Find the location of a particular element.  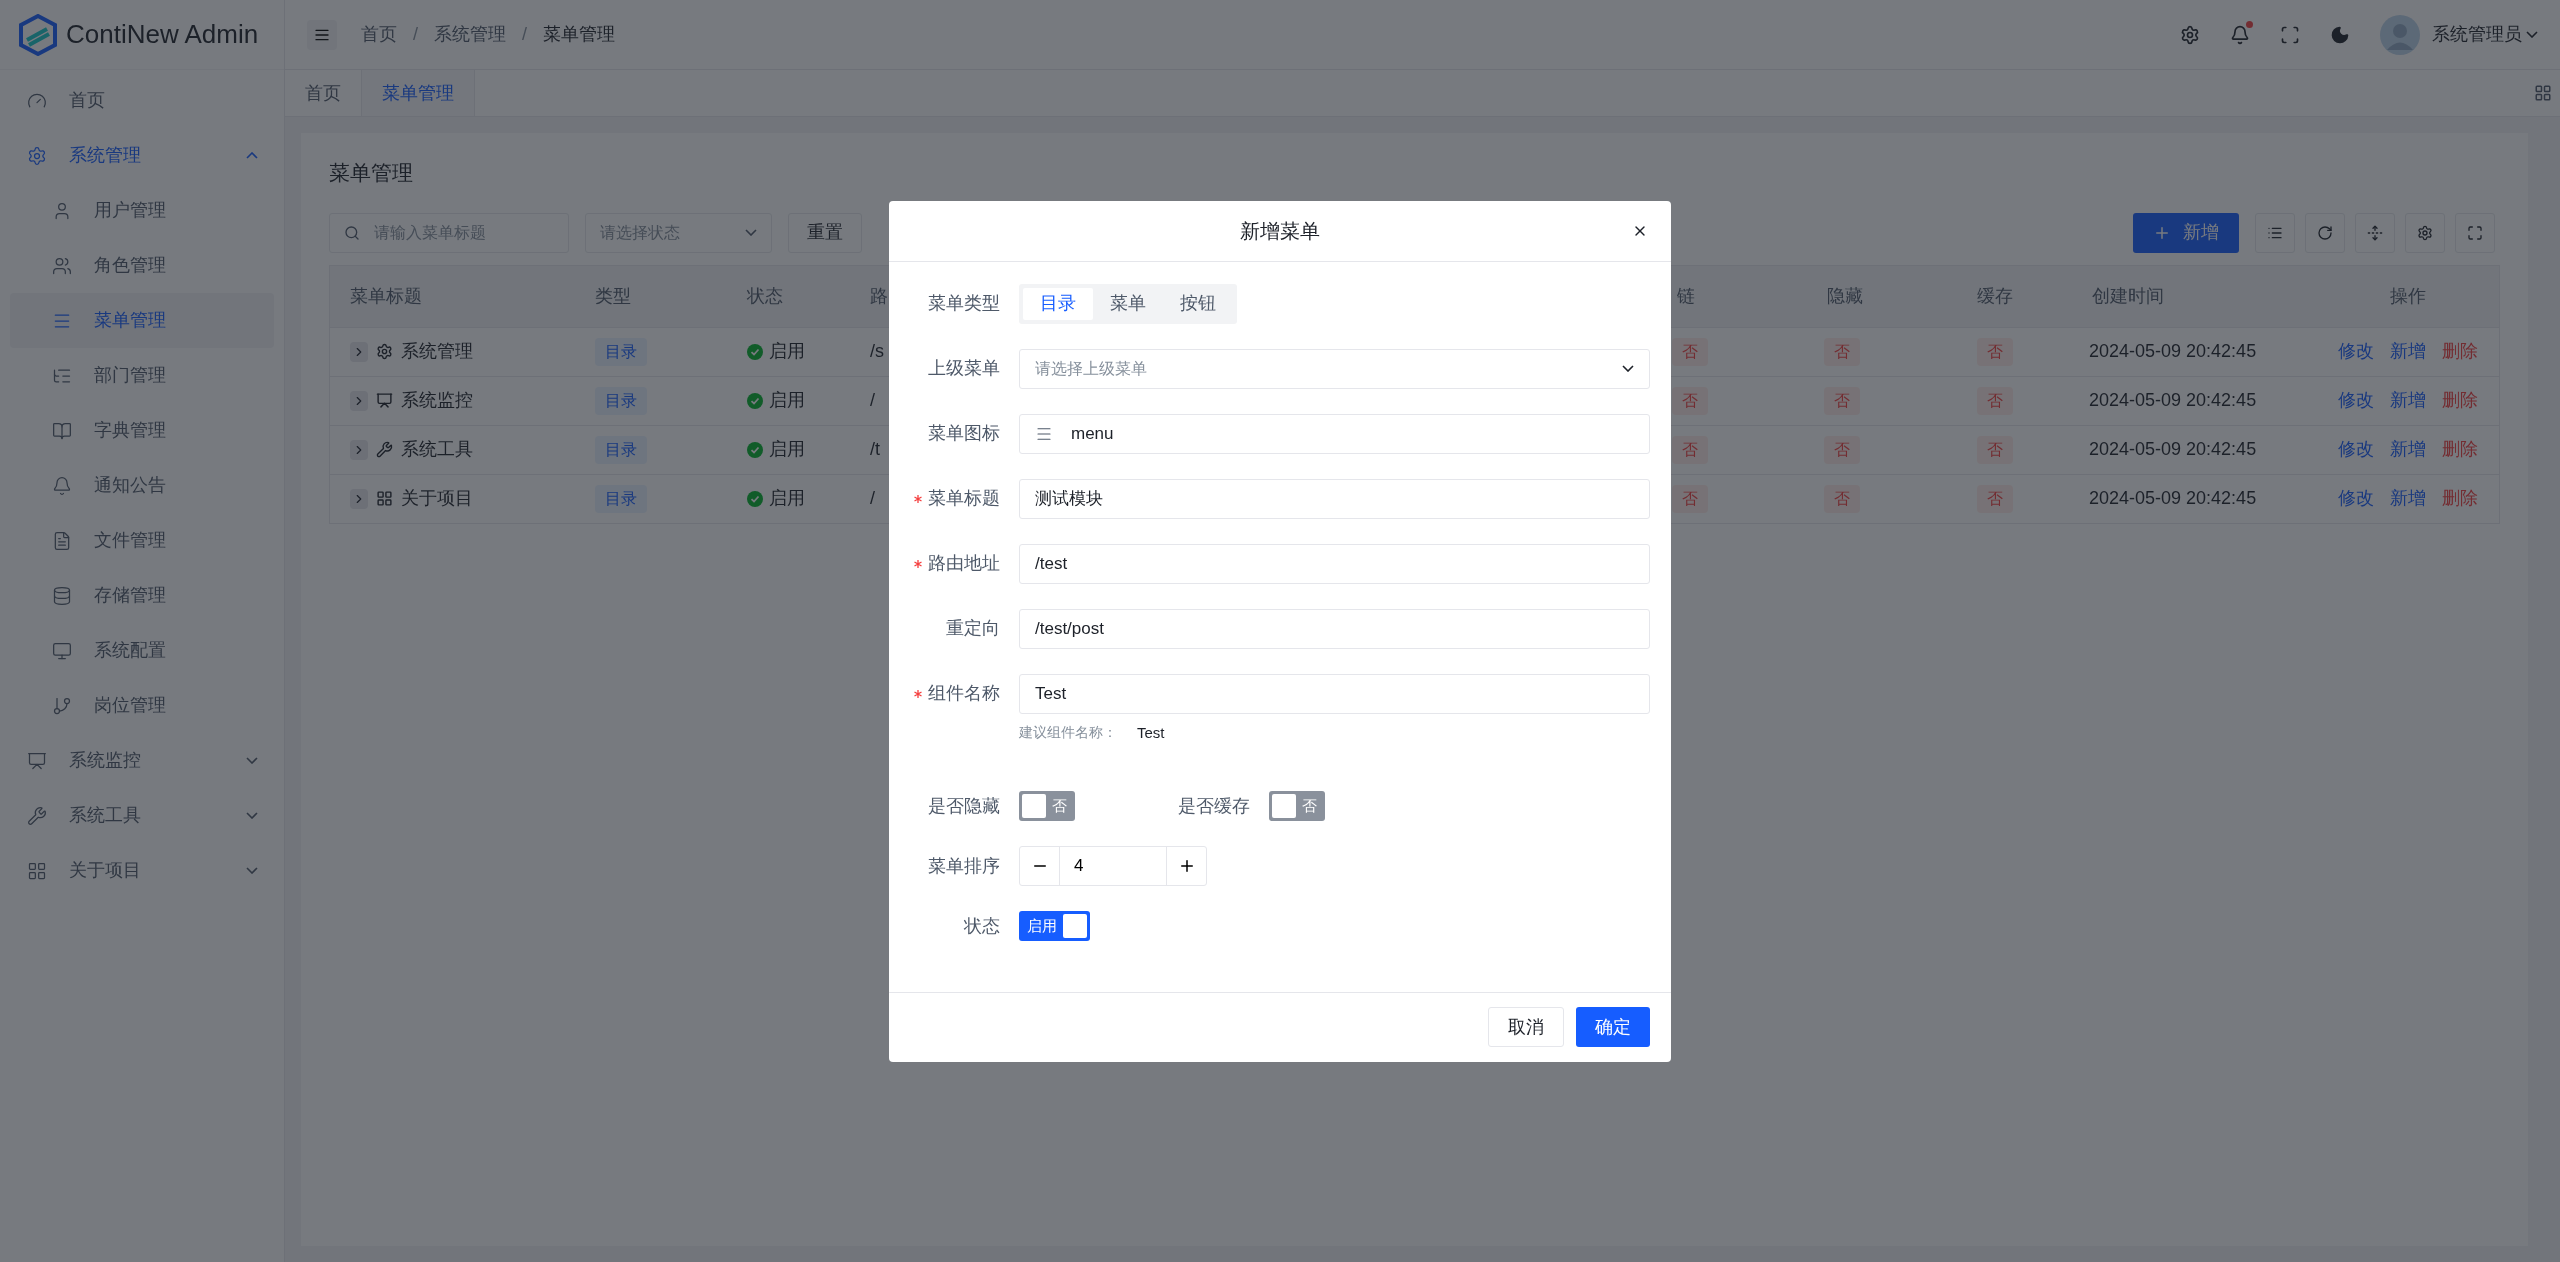

sidebar-subitem: 通知公告 is located at coordinates (142, 485).